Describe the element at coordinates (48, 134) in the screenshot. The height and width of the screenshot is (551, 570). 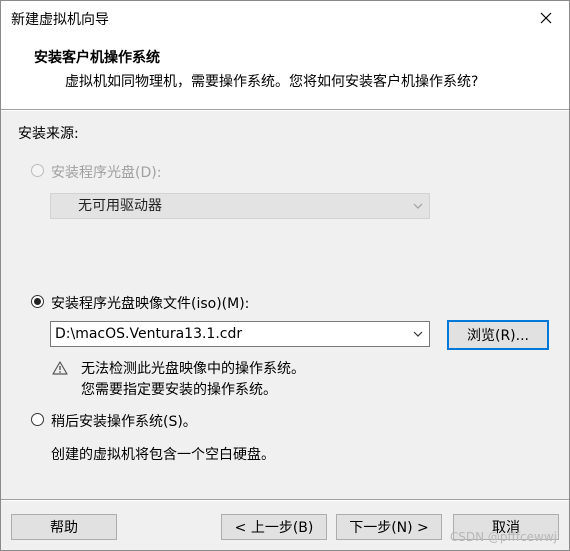
I see `source-label: 安装来源:` at that location.